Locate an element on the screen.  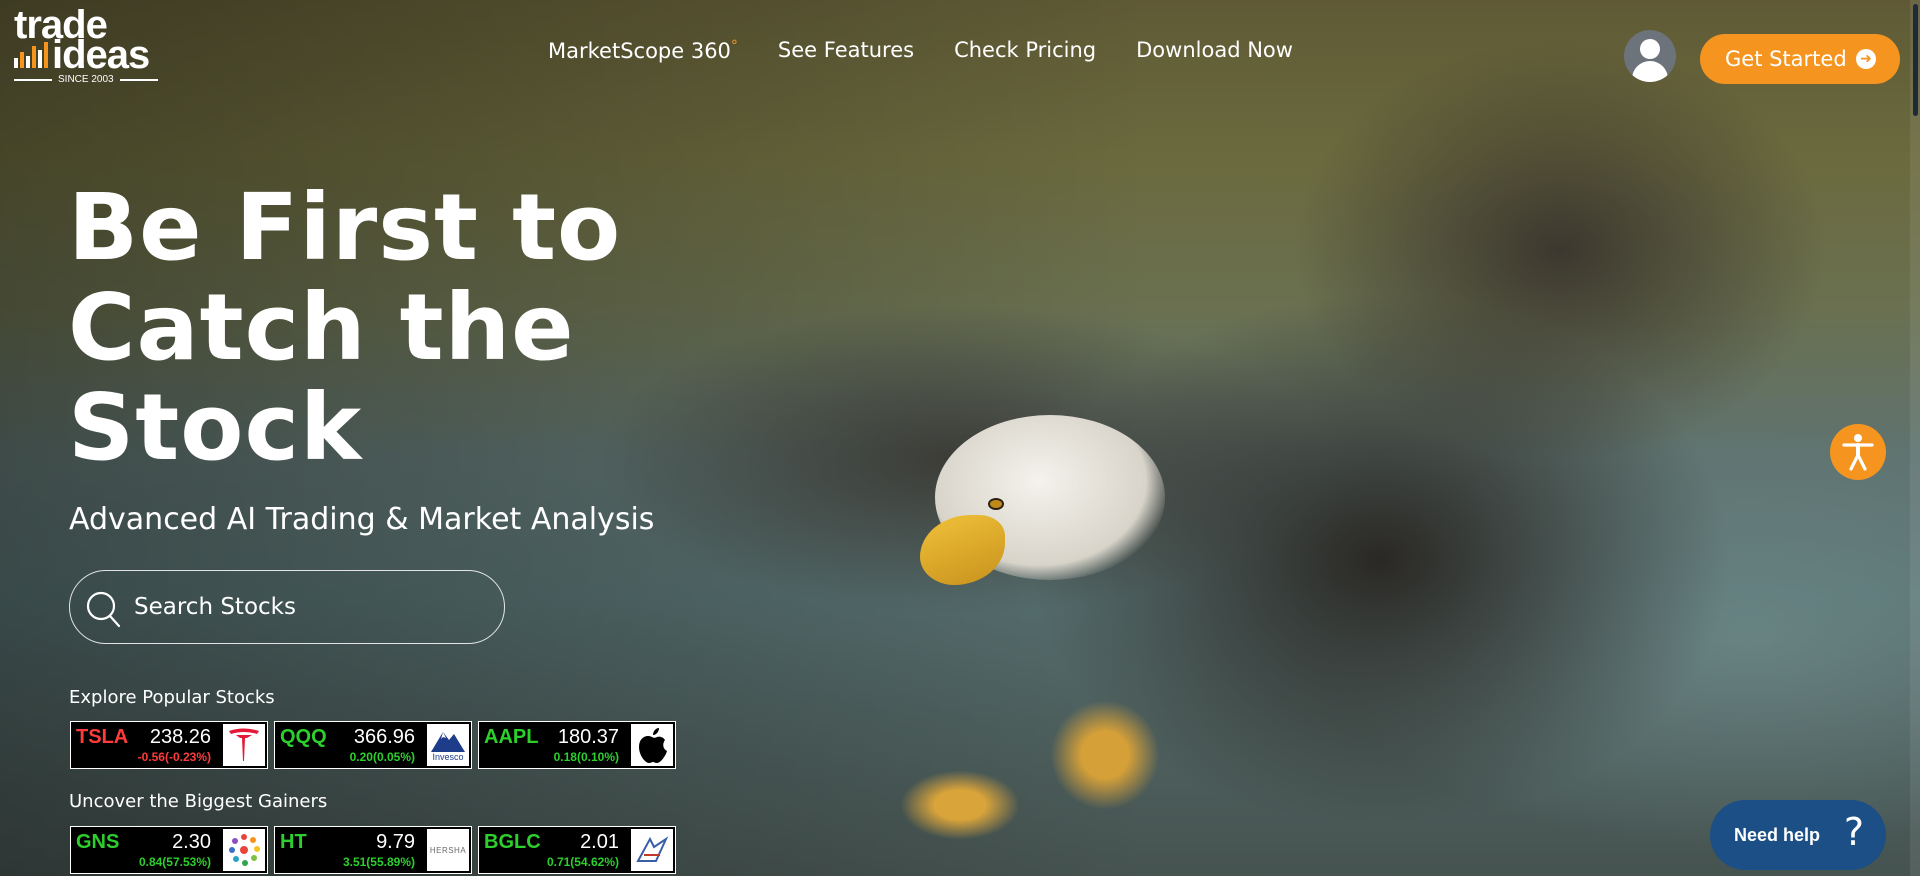
ticker-price: 9.79 is located at coordinates (395, 842).